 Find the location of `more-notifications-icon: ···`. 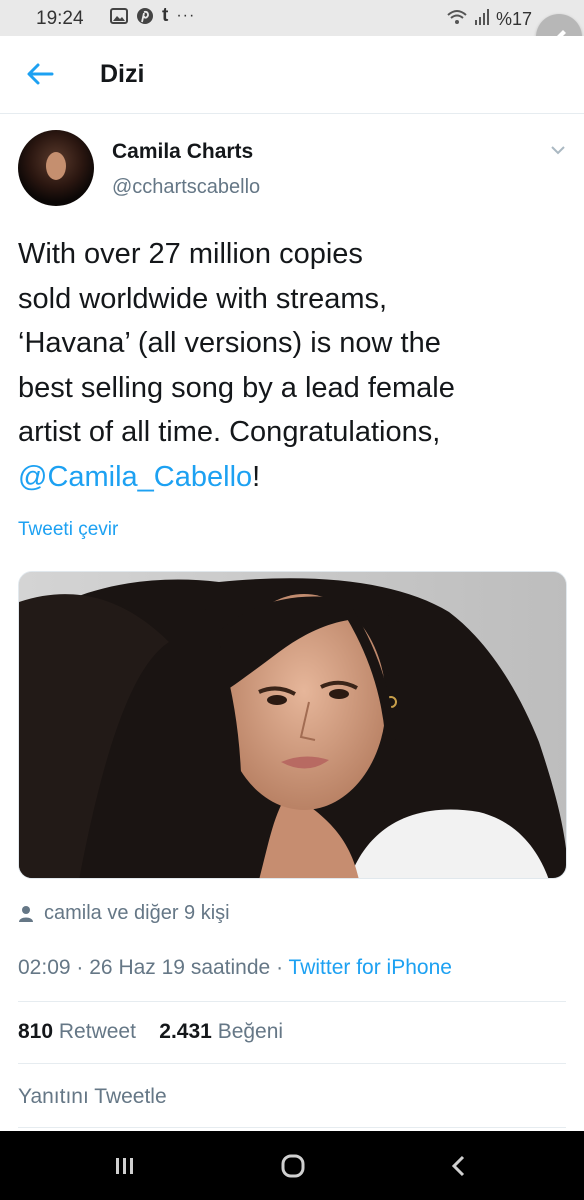

more-notifications-icon: ··· is located at coordinates (186, 15).